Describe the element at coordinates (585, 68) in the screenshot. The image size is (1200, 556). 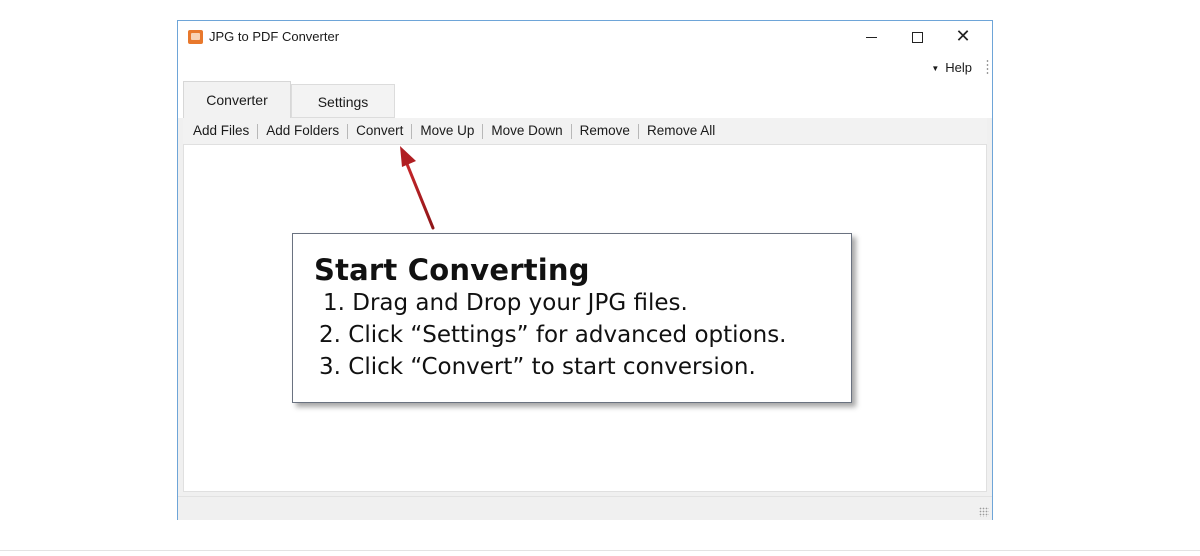
I see `menu-strip: ▼ Help` at that location.